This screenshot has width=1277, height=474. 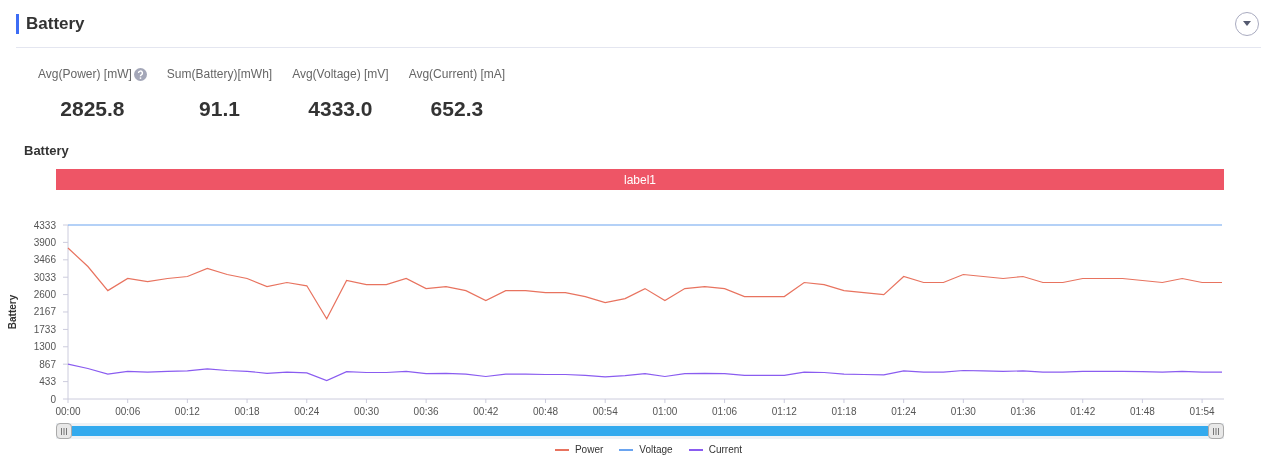 I want to click on x-tick-label: 01:36, so click(x=1023, y=411).